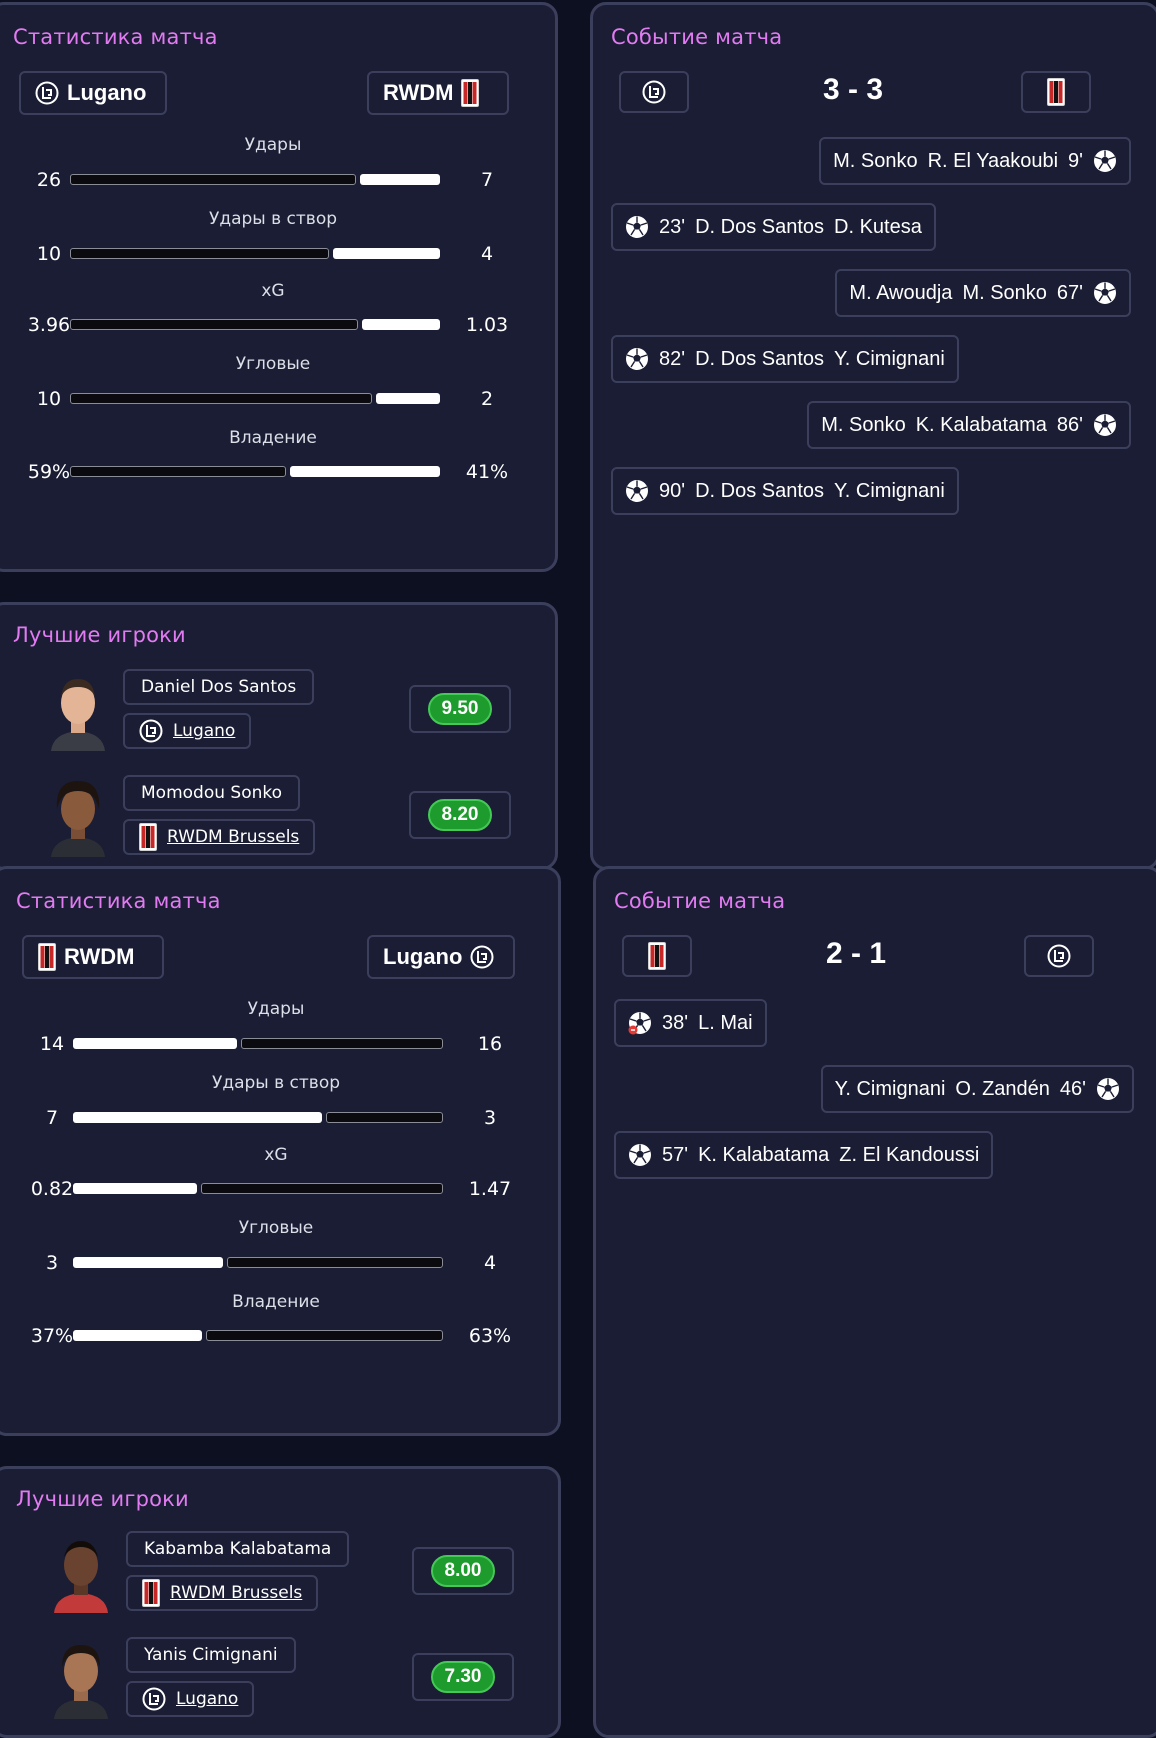 The image size is (1156, 1738). Describe the element at coordinates (1069, 424) in the screenshot. I see `event-minute: 86'` at that location.